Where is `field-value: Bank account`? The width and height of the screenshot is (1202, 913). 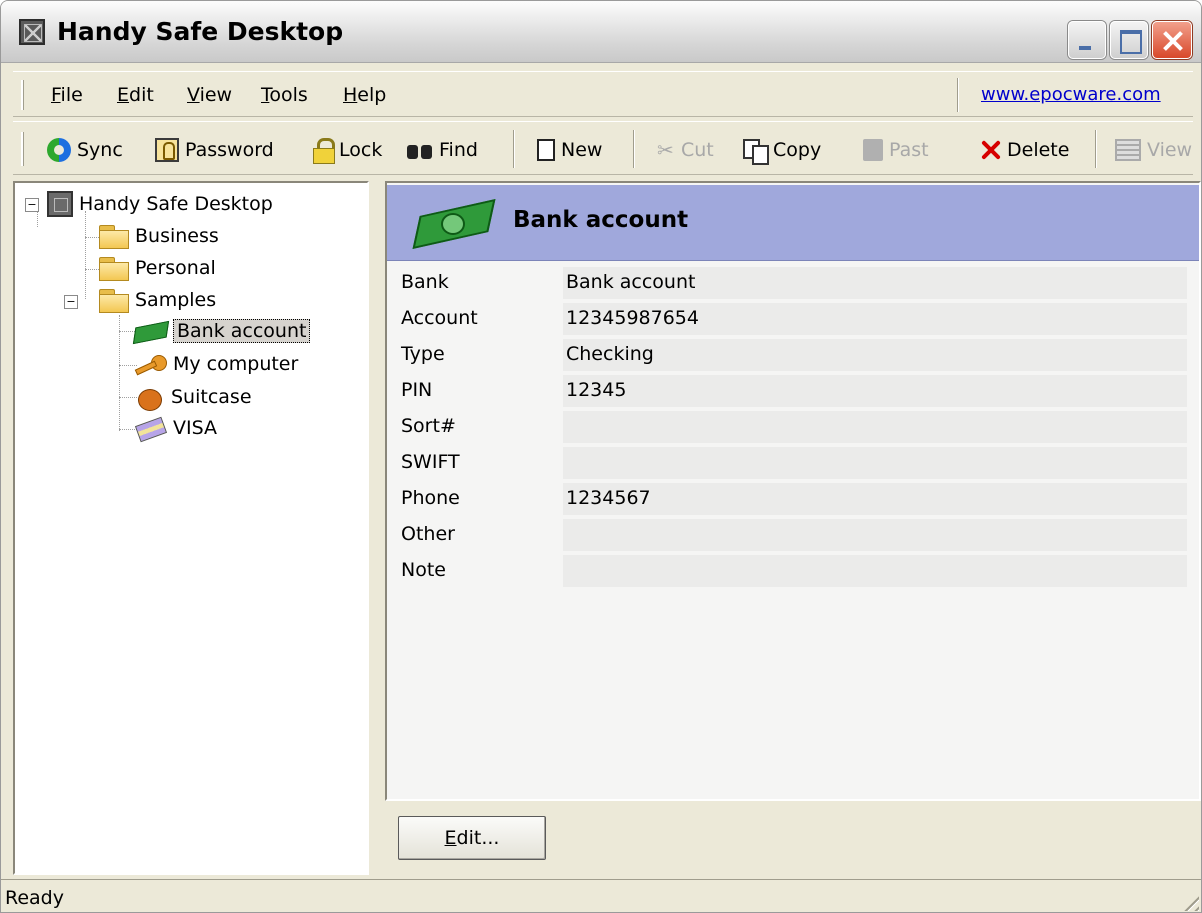
field-value: Bank account is located at coordinates (875, 283).